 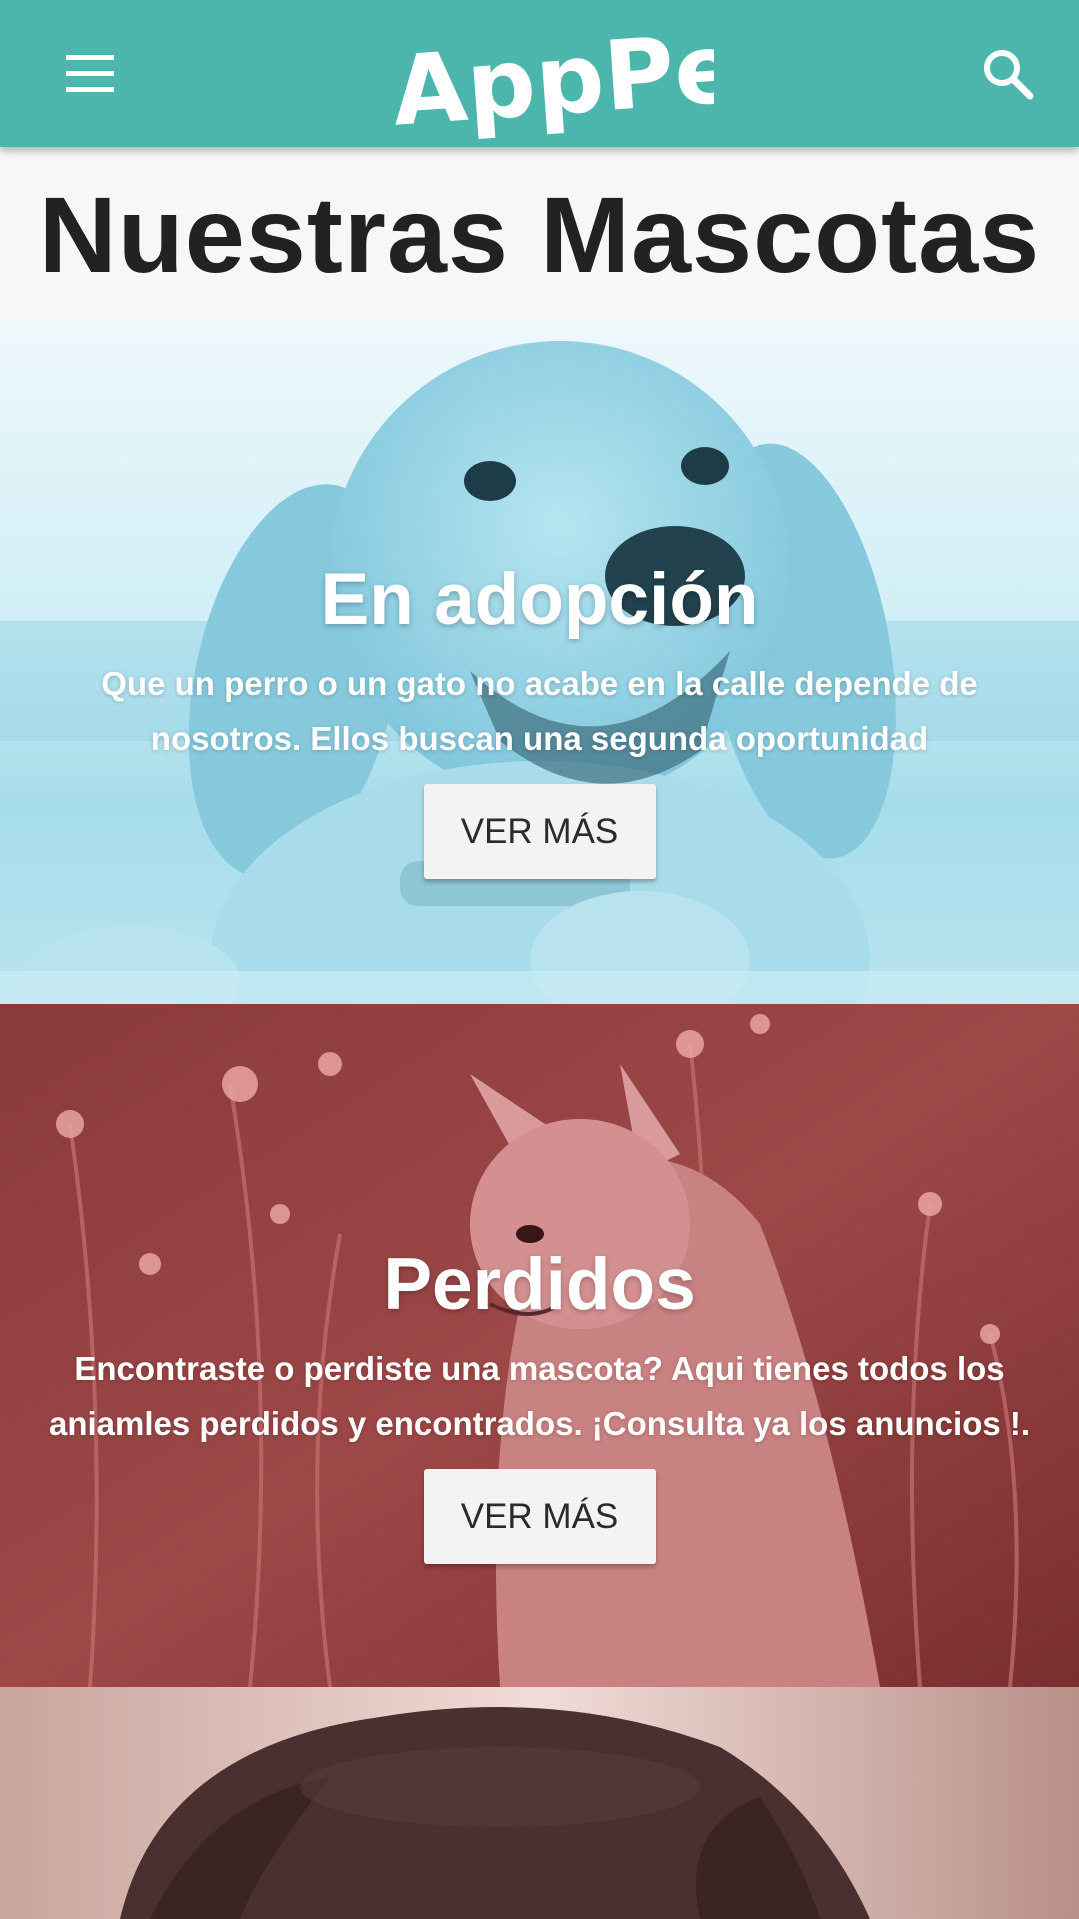 I want to click on app-bar: AppPet, so click(x=539, y=74).